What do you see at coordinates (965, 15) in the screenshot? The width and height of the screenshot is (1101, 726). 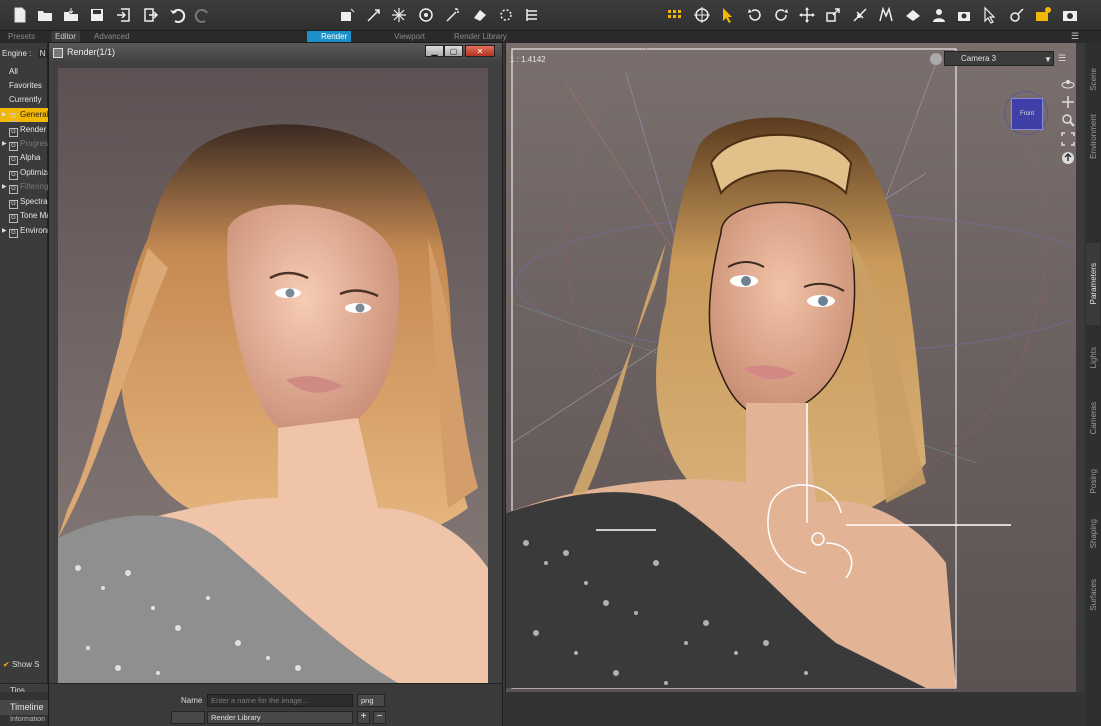 I see `camera-add-icon` at bounding box center [965, 15].